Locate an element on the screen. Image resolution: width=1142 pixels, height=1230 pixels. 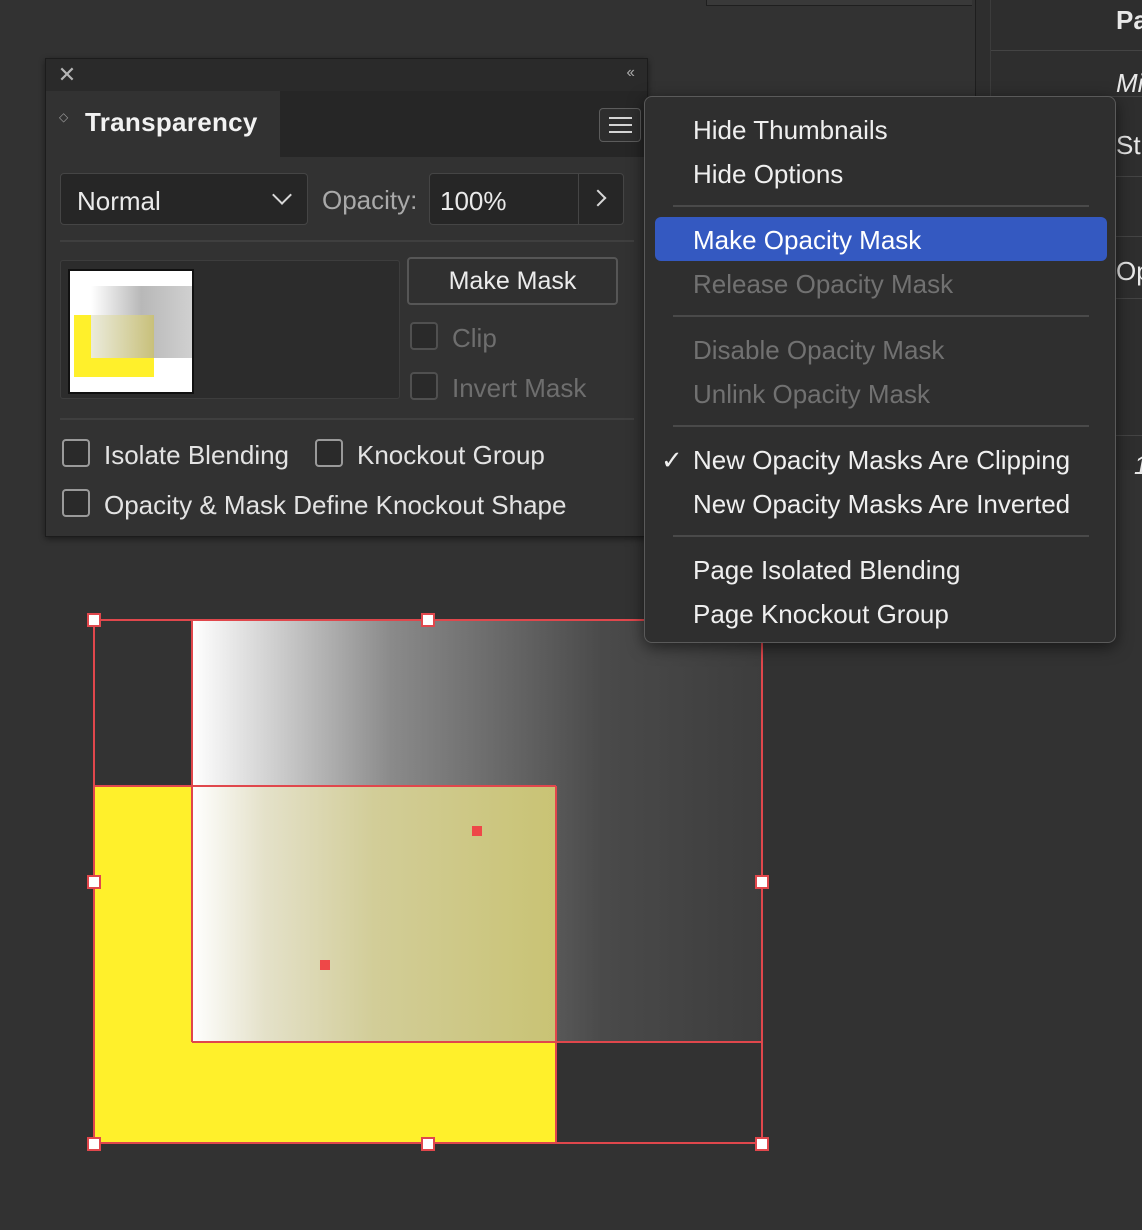
side-label-1: 1 is located at coordinates (1138, 465).